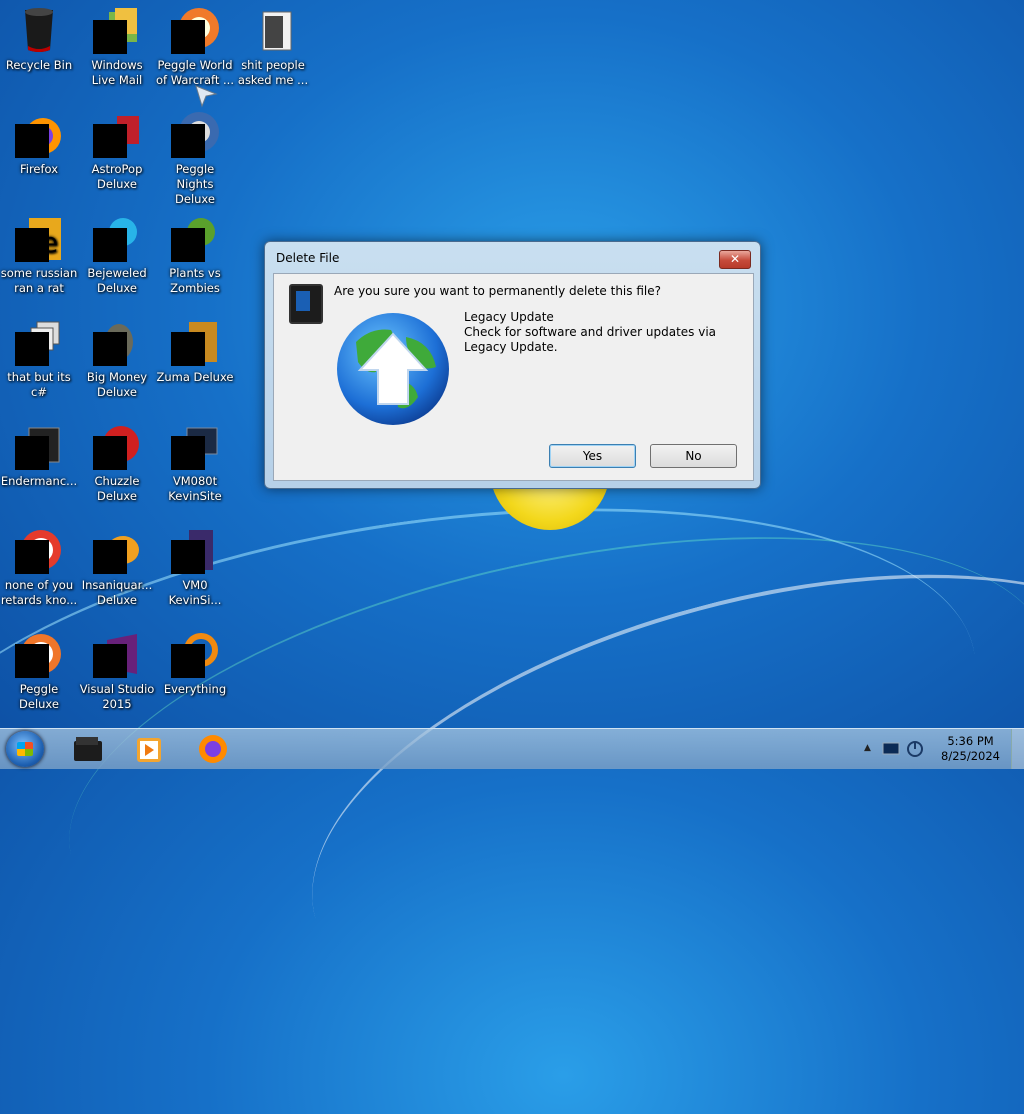 The width and height of the screenshot is (1024, 1114). I want to click on taskbar-app-file-explorer, so click(88, 749).